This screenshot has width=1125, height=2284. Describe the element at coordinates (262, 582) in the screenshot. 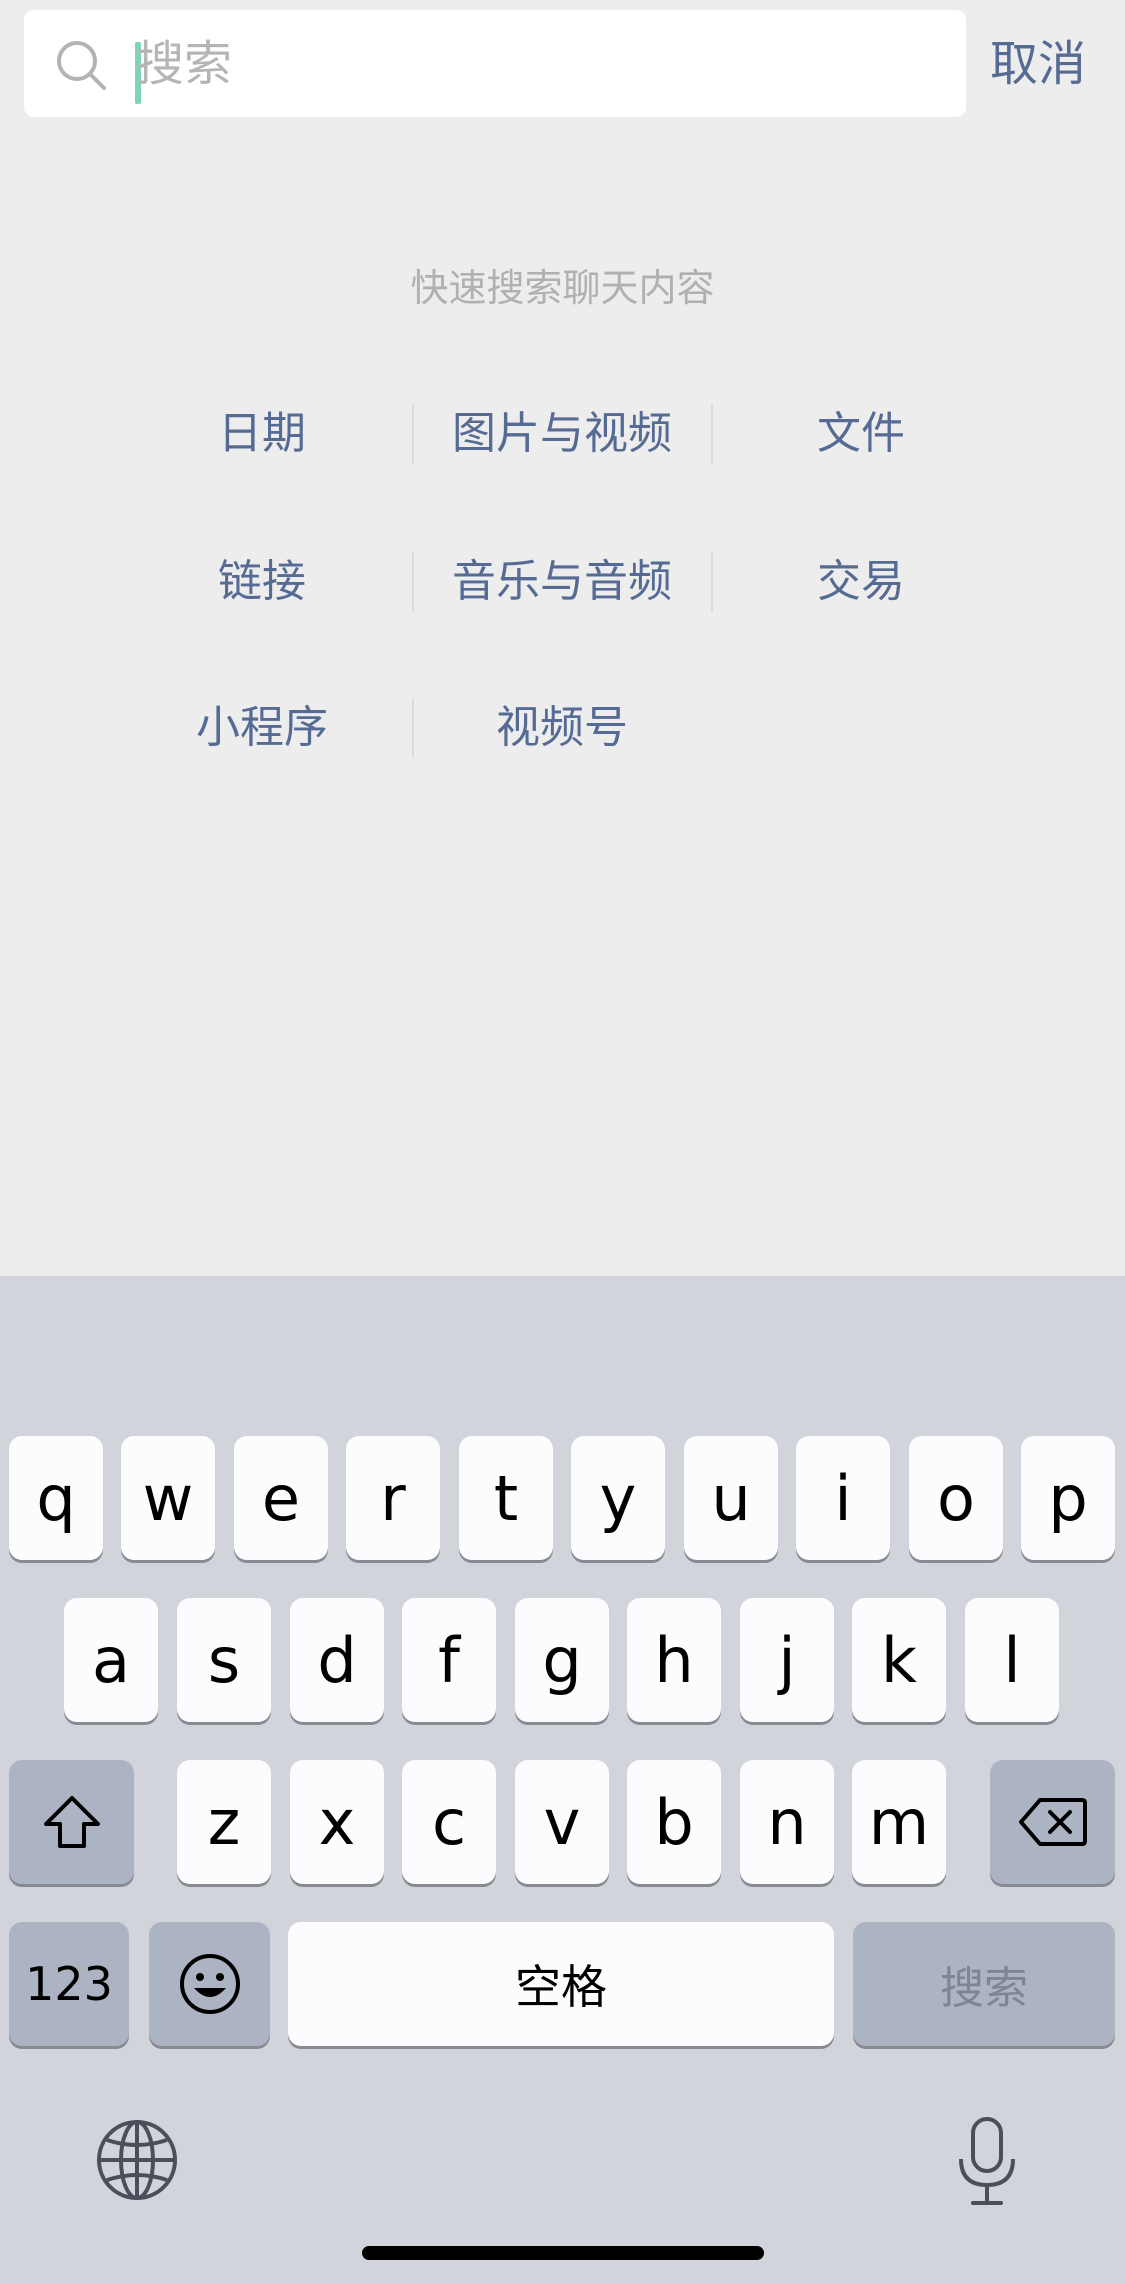

I see `category-links: 链接` at that location.